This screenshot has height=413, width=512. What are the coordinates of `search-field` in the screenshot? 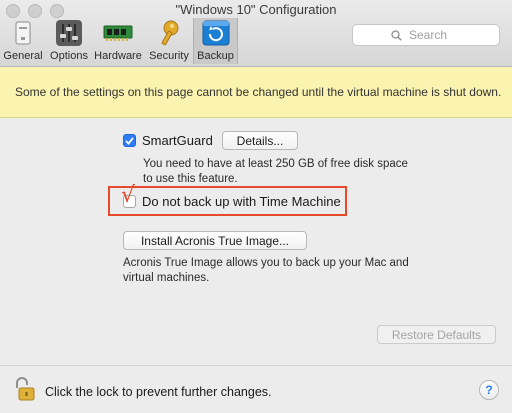 It's located at (426, 35).